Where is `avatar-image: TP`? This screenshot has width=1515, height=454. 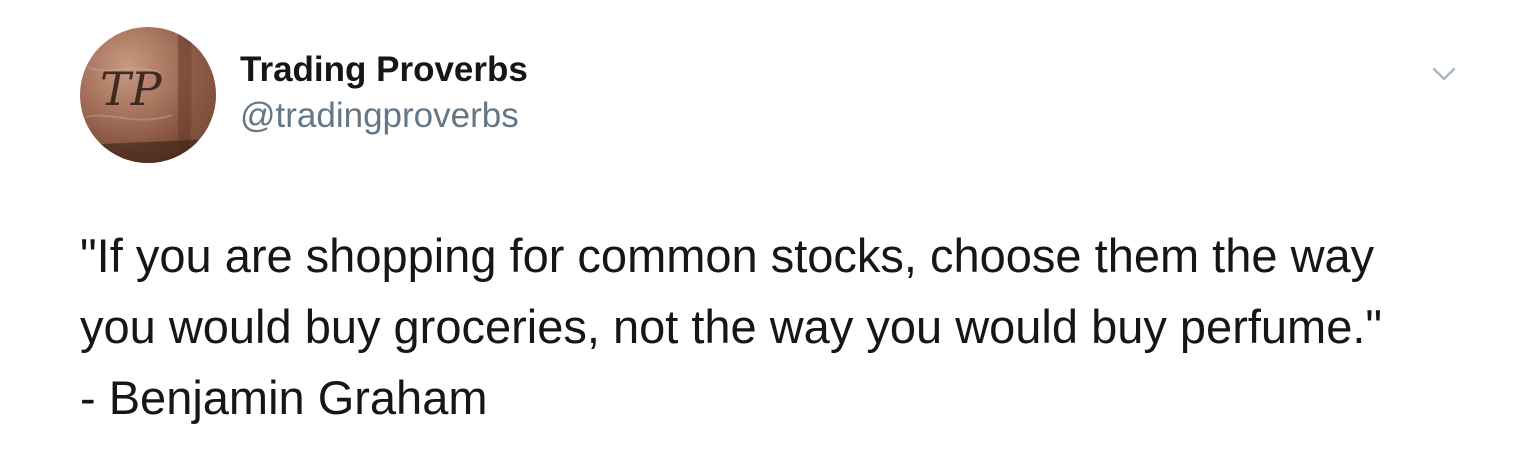 avatar-image: TP is located at coordinates (148, 95).